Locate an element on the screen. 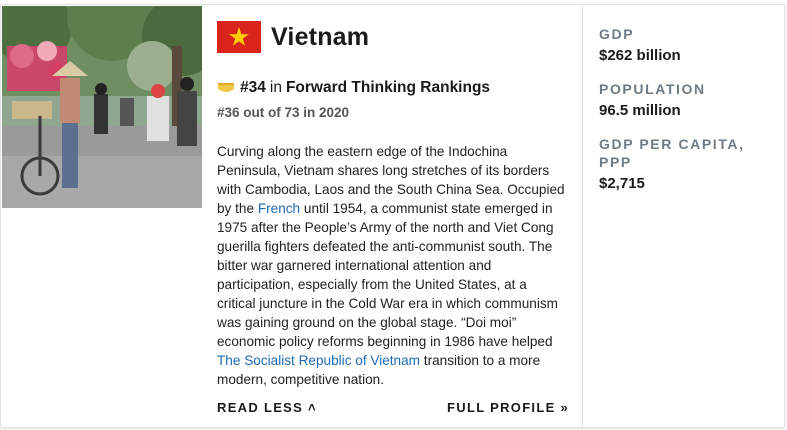 The height and width of the screenshot is (430, 787). stat-value: $2,715 is located at coordinates (622, 183).